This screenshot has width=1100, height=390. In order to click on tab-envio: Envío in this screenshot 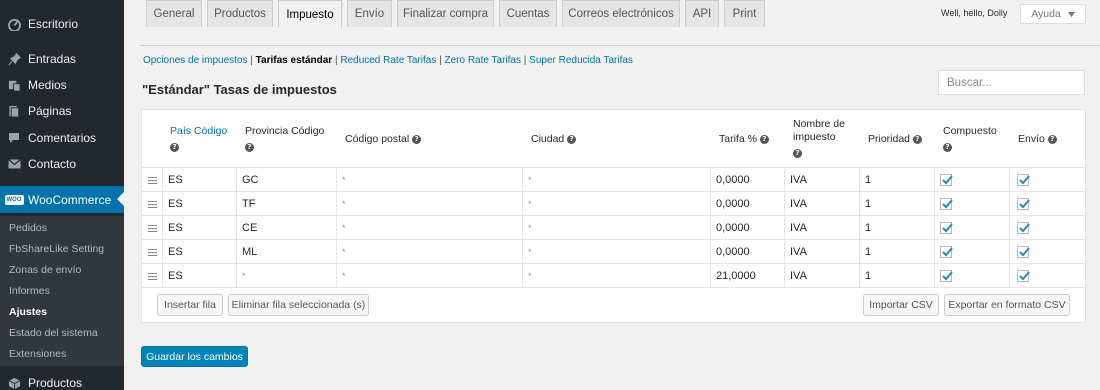, I will do `click(369, 13)`.